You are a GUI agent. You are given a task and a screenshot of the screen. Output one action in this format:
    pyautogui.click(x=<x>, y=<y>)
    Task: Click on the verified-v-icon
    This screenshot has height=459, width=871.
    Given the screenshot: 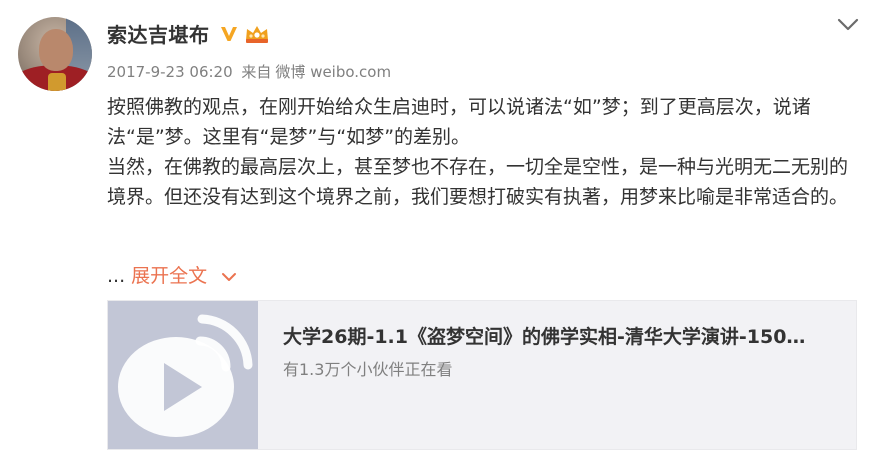 What is the action you would take?
    pyautogui.click(x=229, y=34)
    